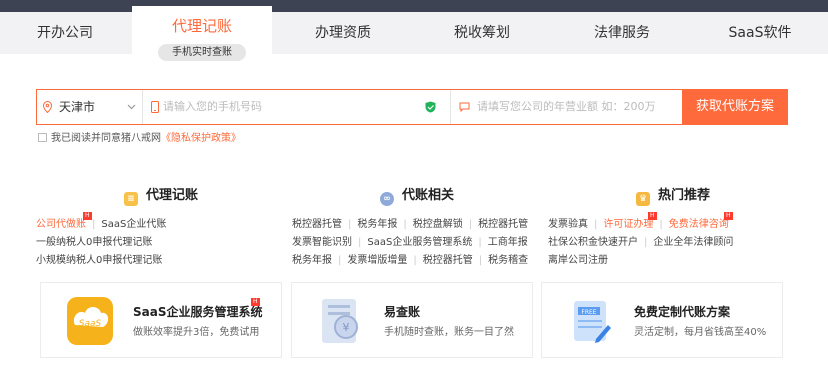 This screenshot has width=828, height=384. I want to click on revenue-placeholder: 请填写您公司的年营业额 如：200万, so click(566, 106).